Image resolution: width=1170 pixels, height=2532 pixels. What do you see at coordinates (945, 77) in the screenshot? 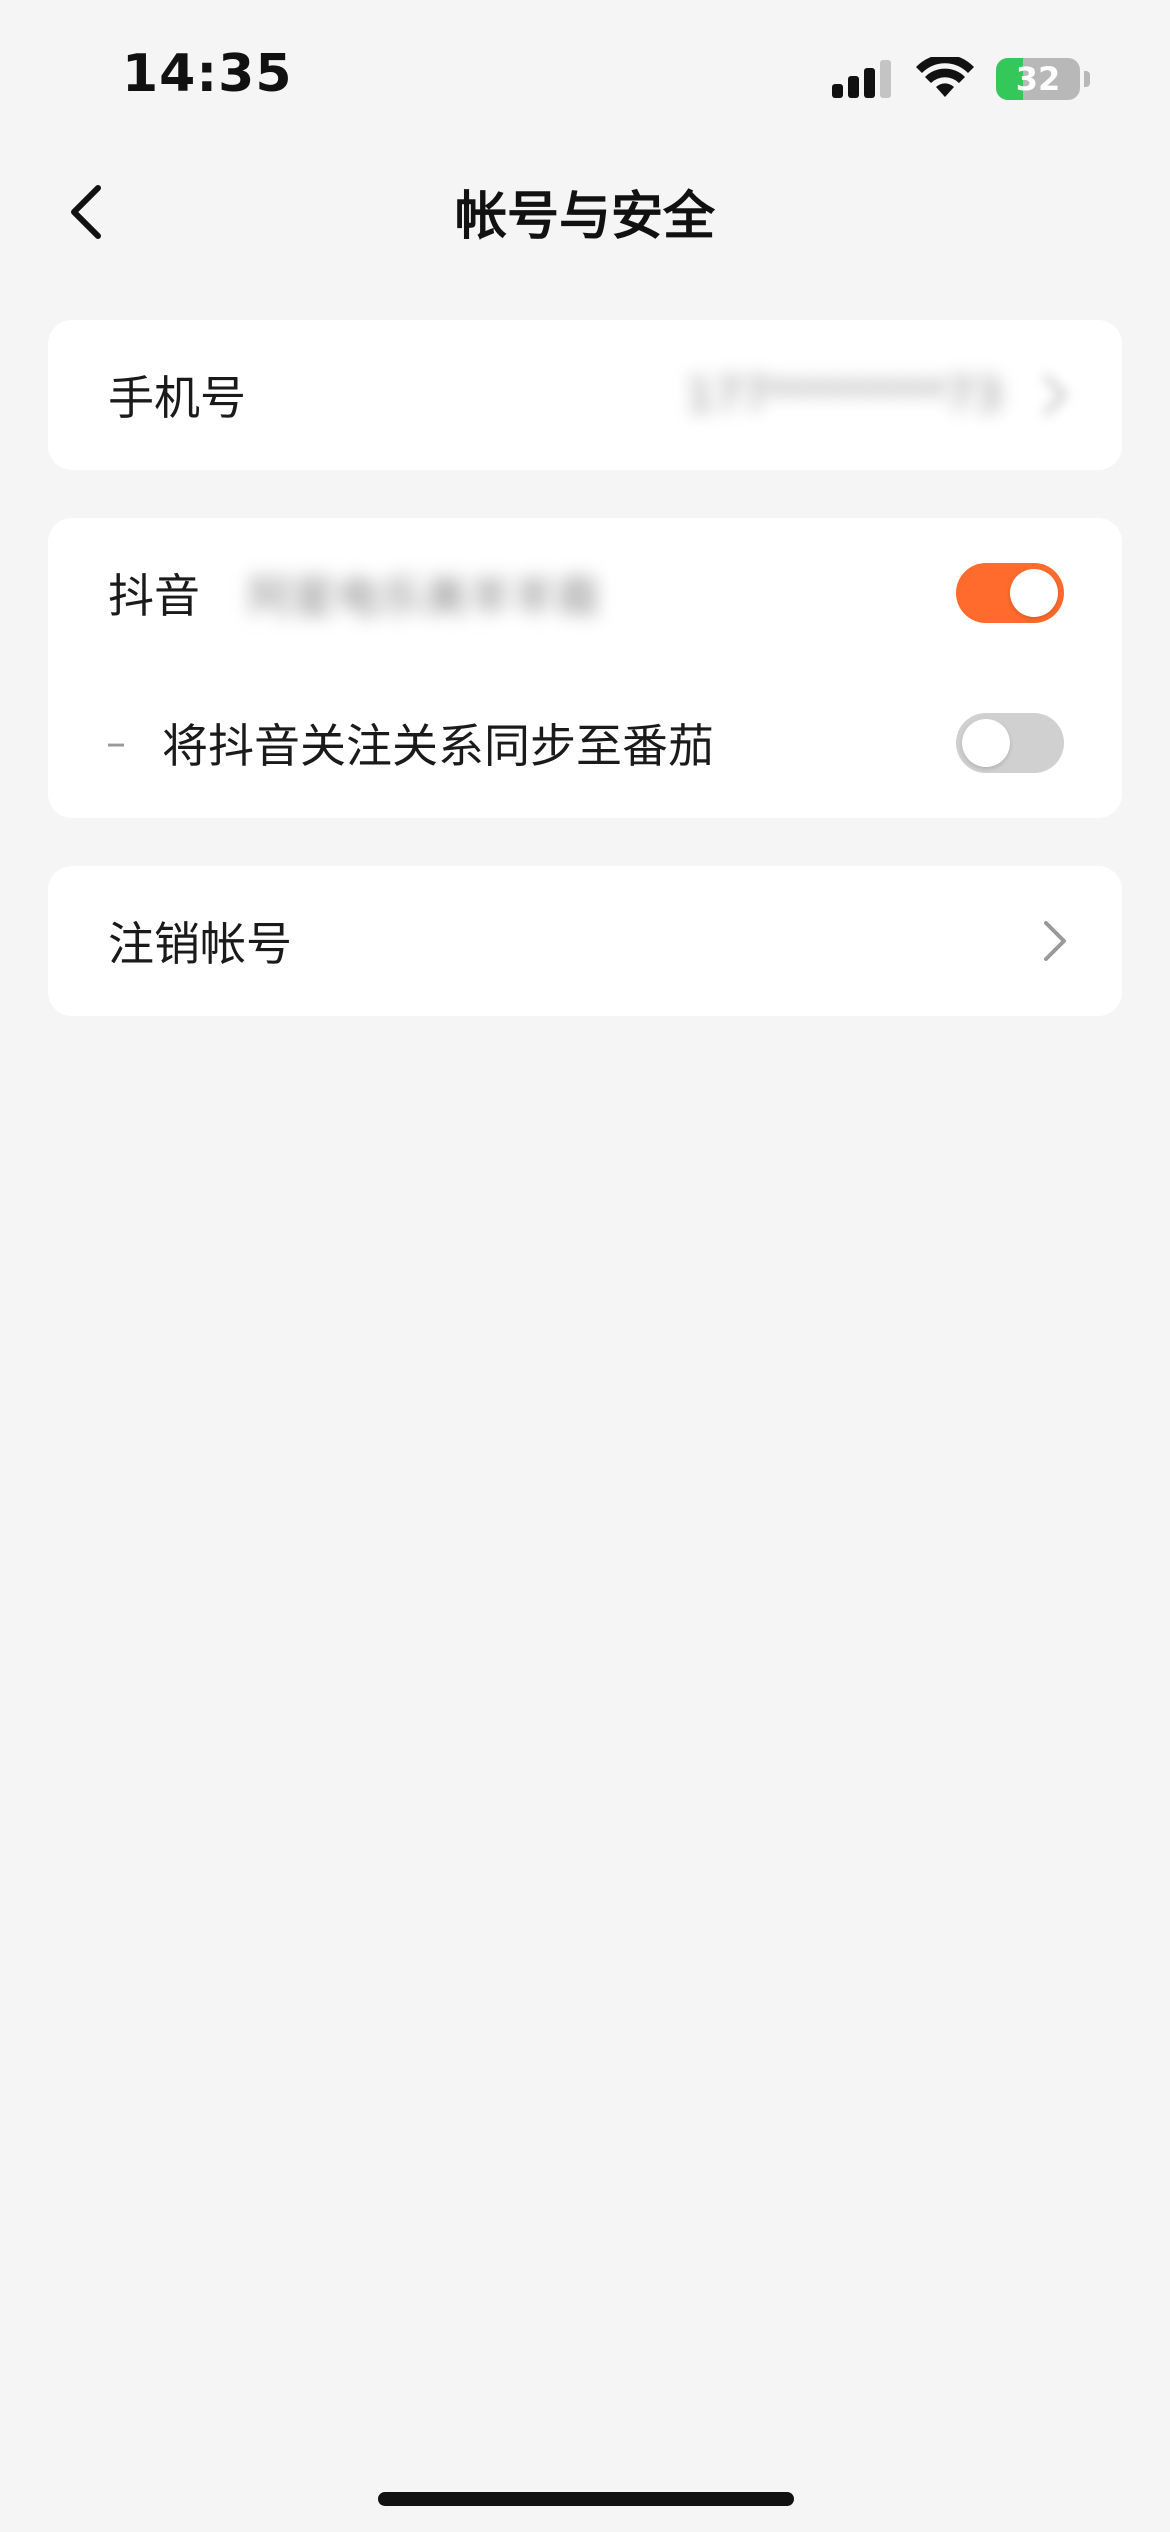
I see `wifi-icon` at bounding box center [945, 77].